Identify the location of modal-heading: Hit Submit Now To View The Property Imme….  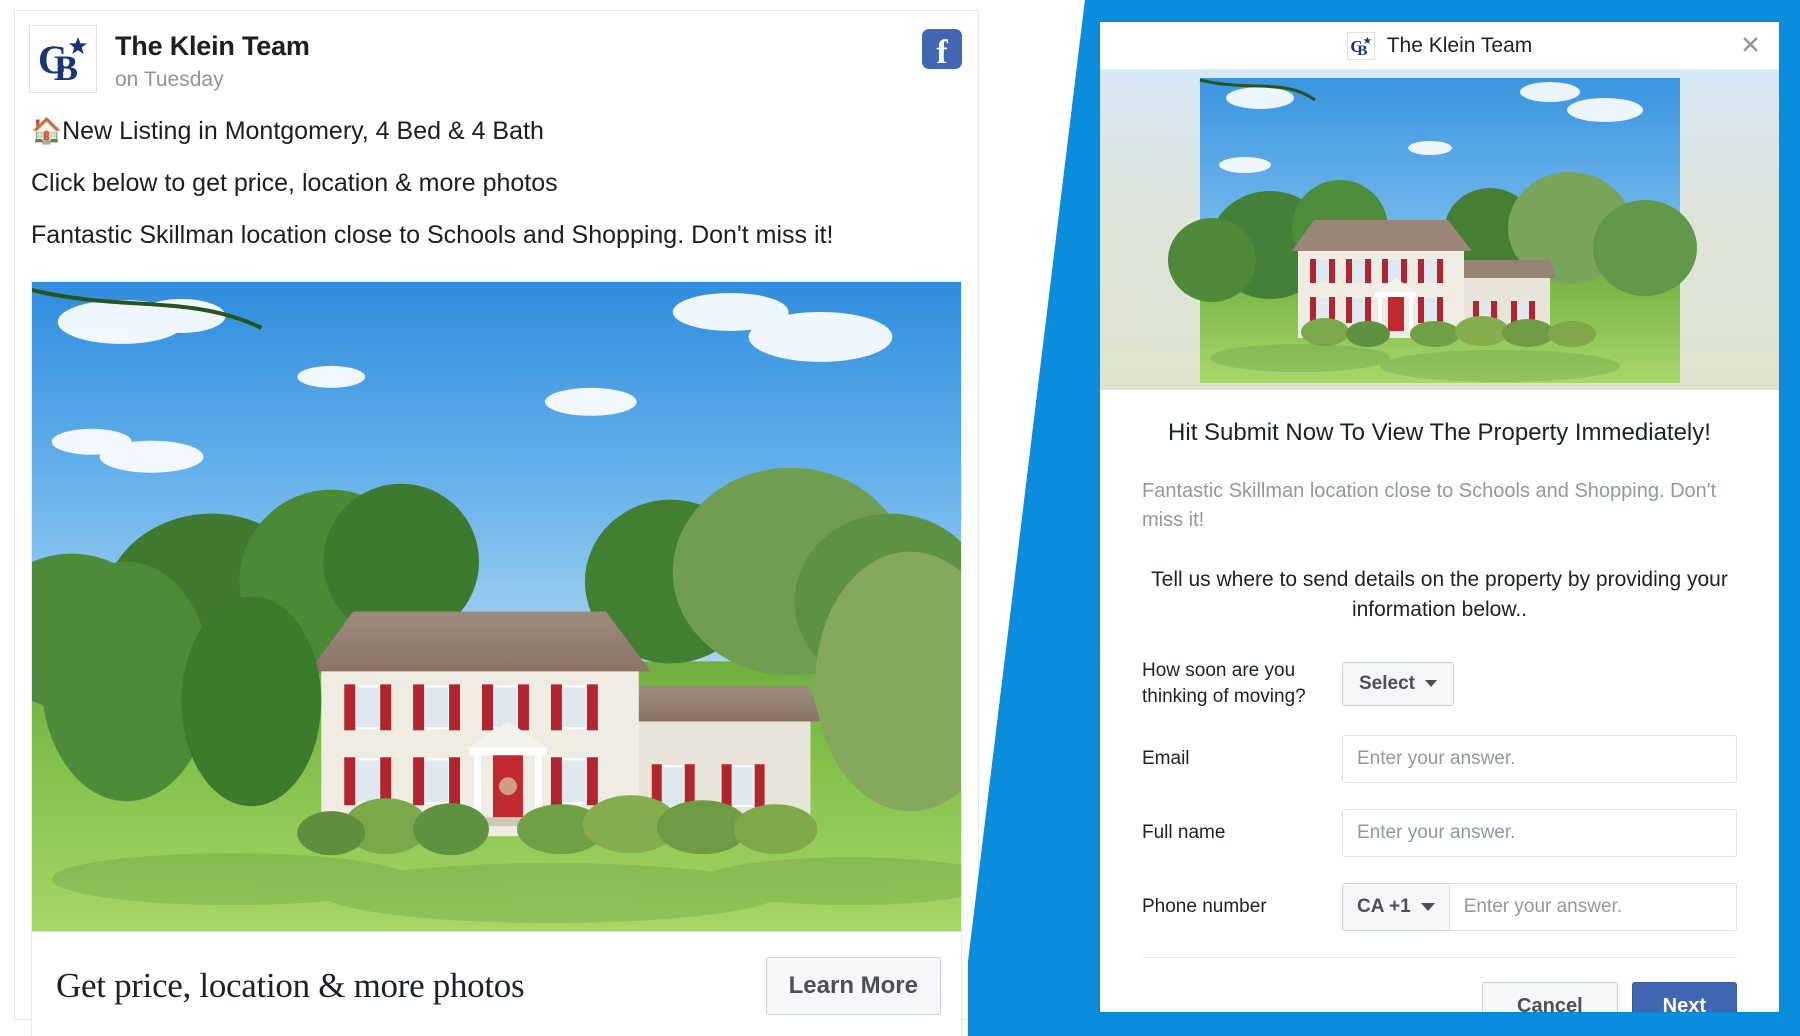
(1439, 432).